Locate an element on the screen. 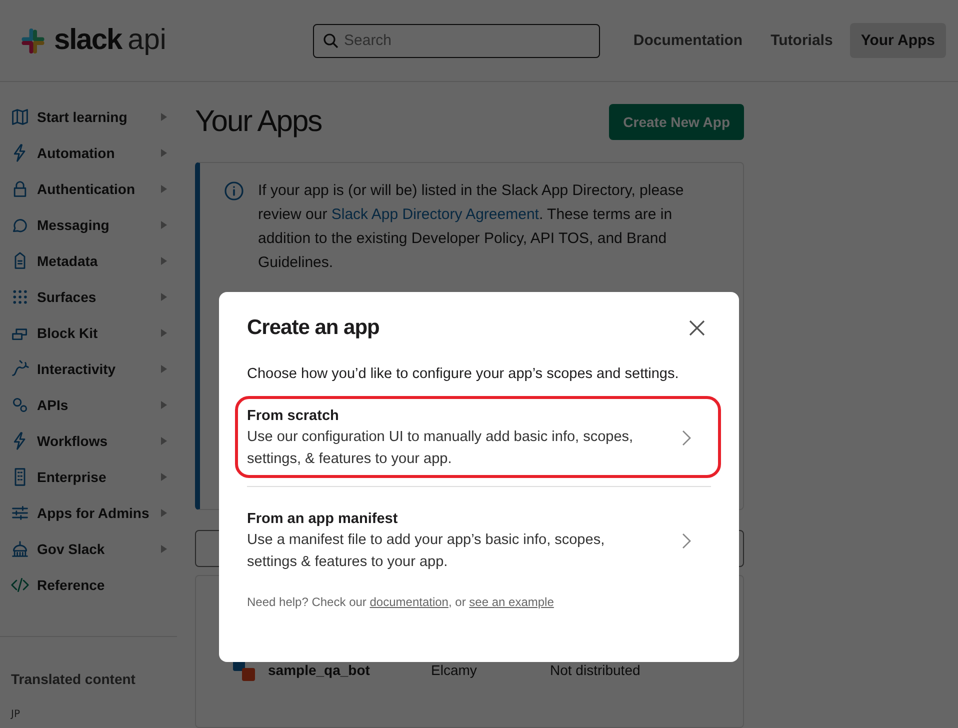 The height and width of the screenshot is (728, 958). sidebar-item: Messaging is located at coordinates (88, 225).